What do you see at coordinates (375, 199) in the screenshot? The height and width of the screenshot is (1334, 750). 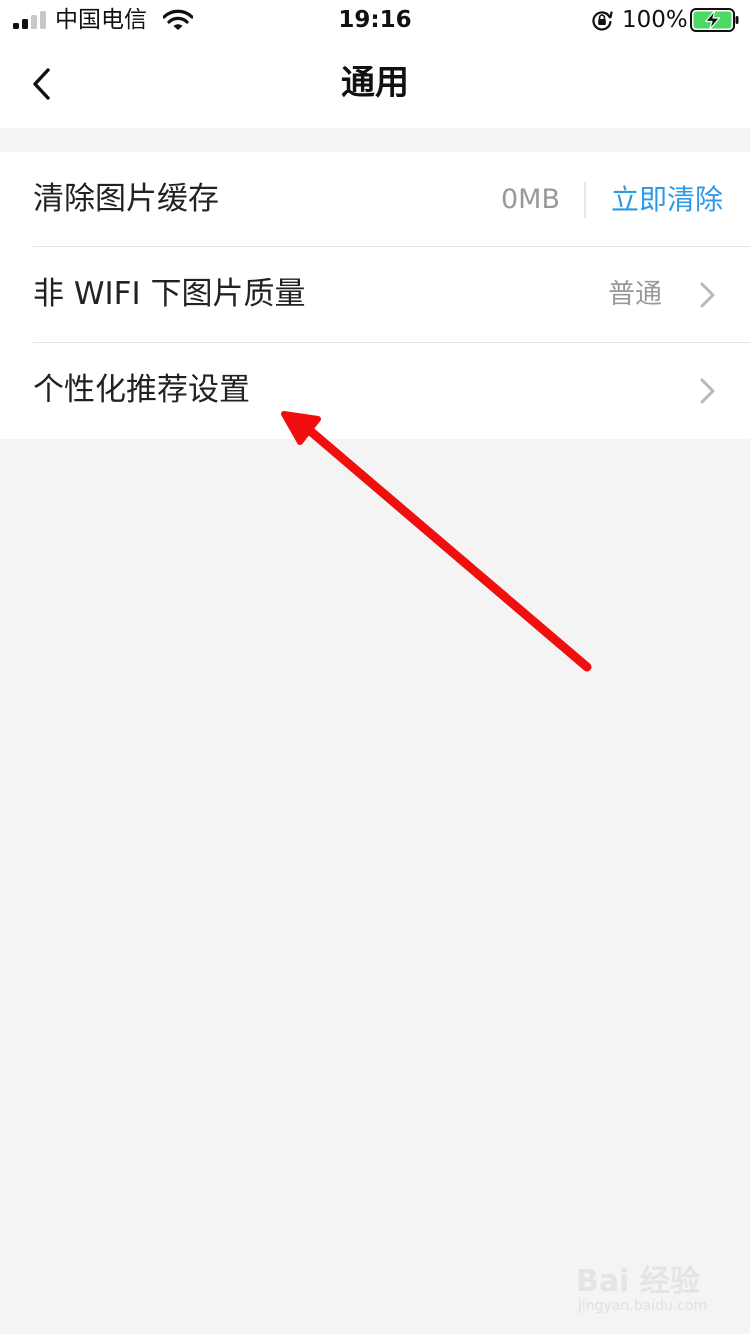 I see `clear-cache-row: 清除图片缓存 0MB 立即清除` at bounding box center [375, 199].